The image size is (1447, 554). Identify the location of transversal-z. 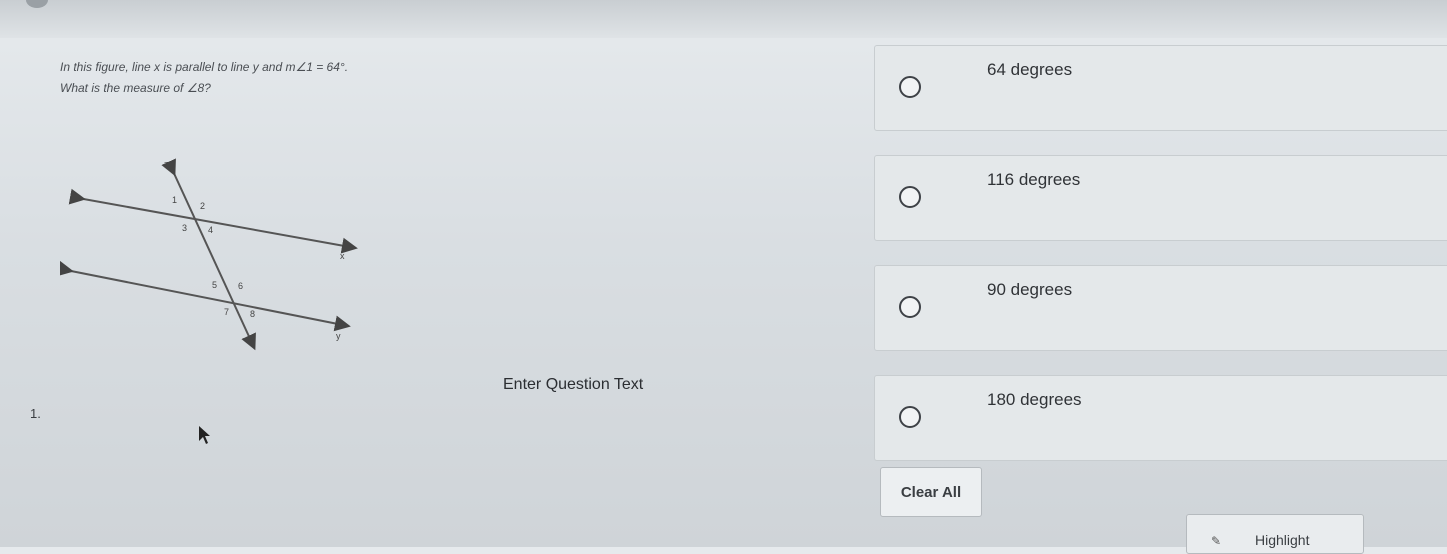
(208, 254).